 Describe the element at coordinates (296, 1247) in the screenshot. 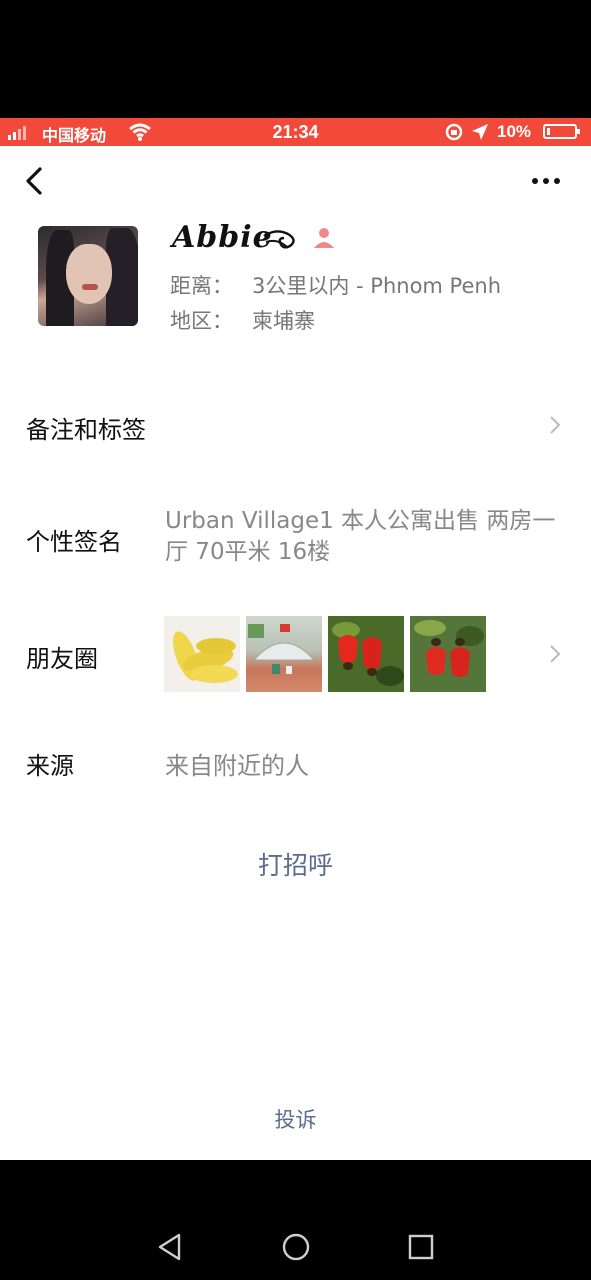

I see `nav-home-icon` at that location.